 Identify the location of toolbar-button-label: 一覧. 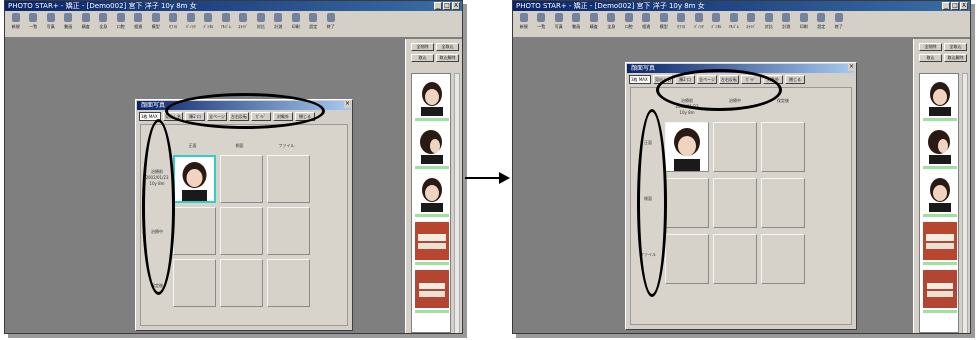
(541, 26).